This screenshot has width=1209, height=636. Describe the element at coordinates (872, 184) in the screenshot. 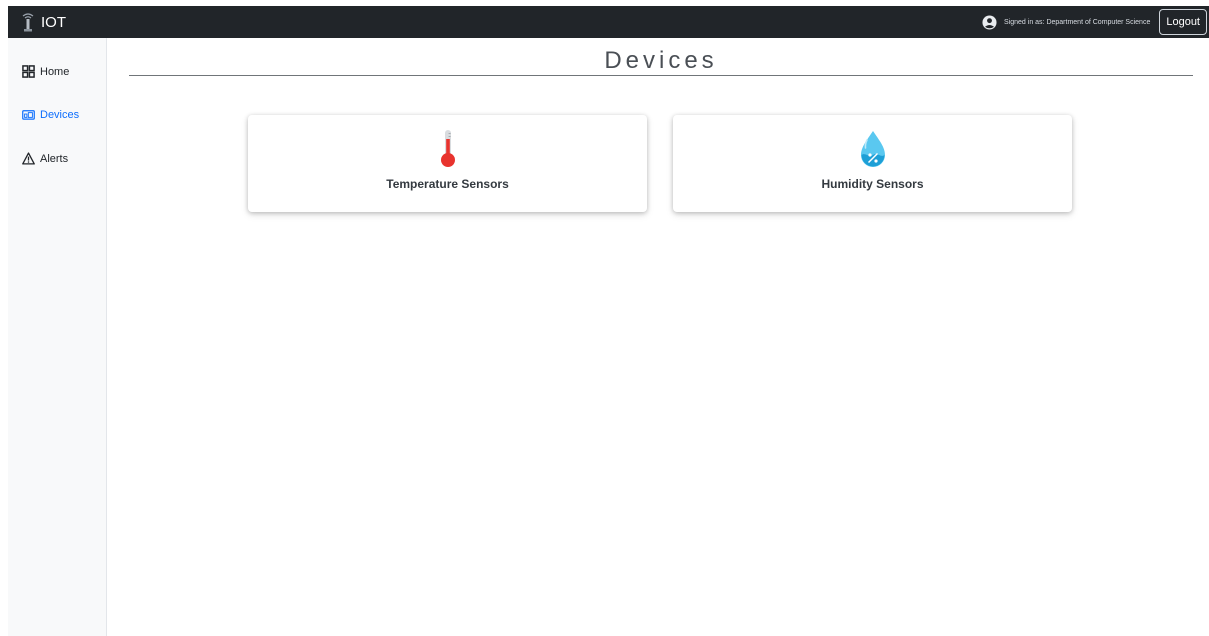

I see `card-label: Humidity Sensors` at that location.